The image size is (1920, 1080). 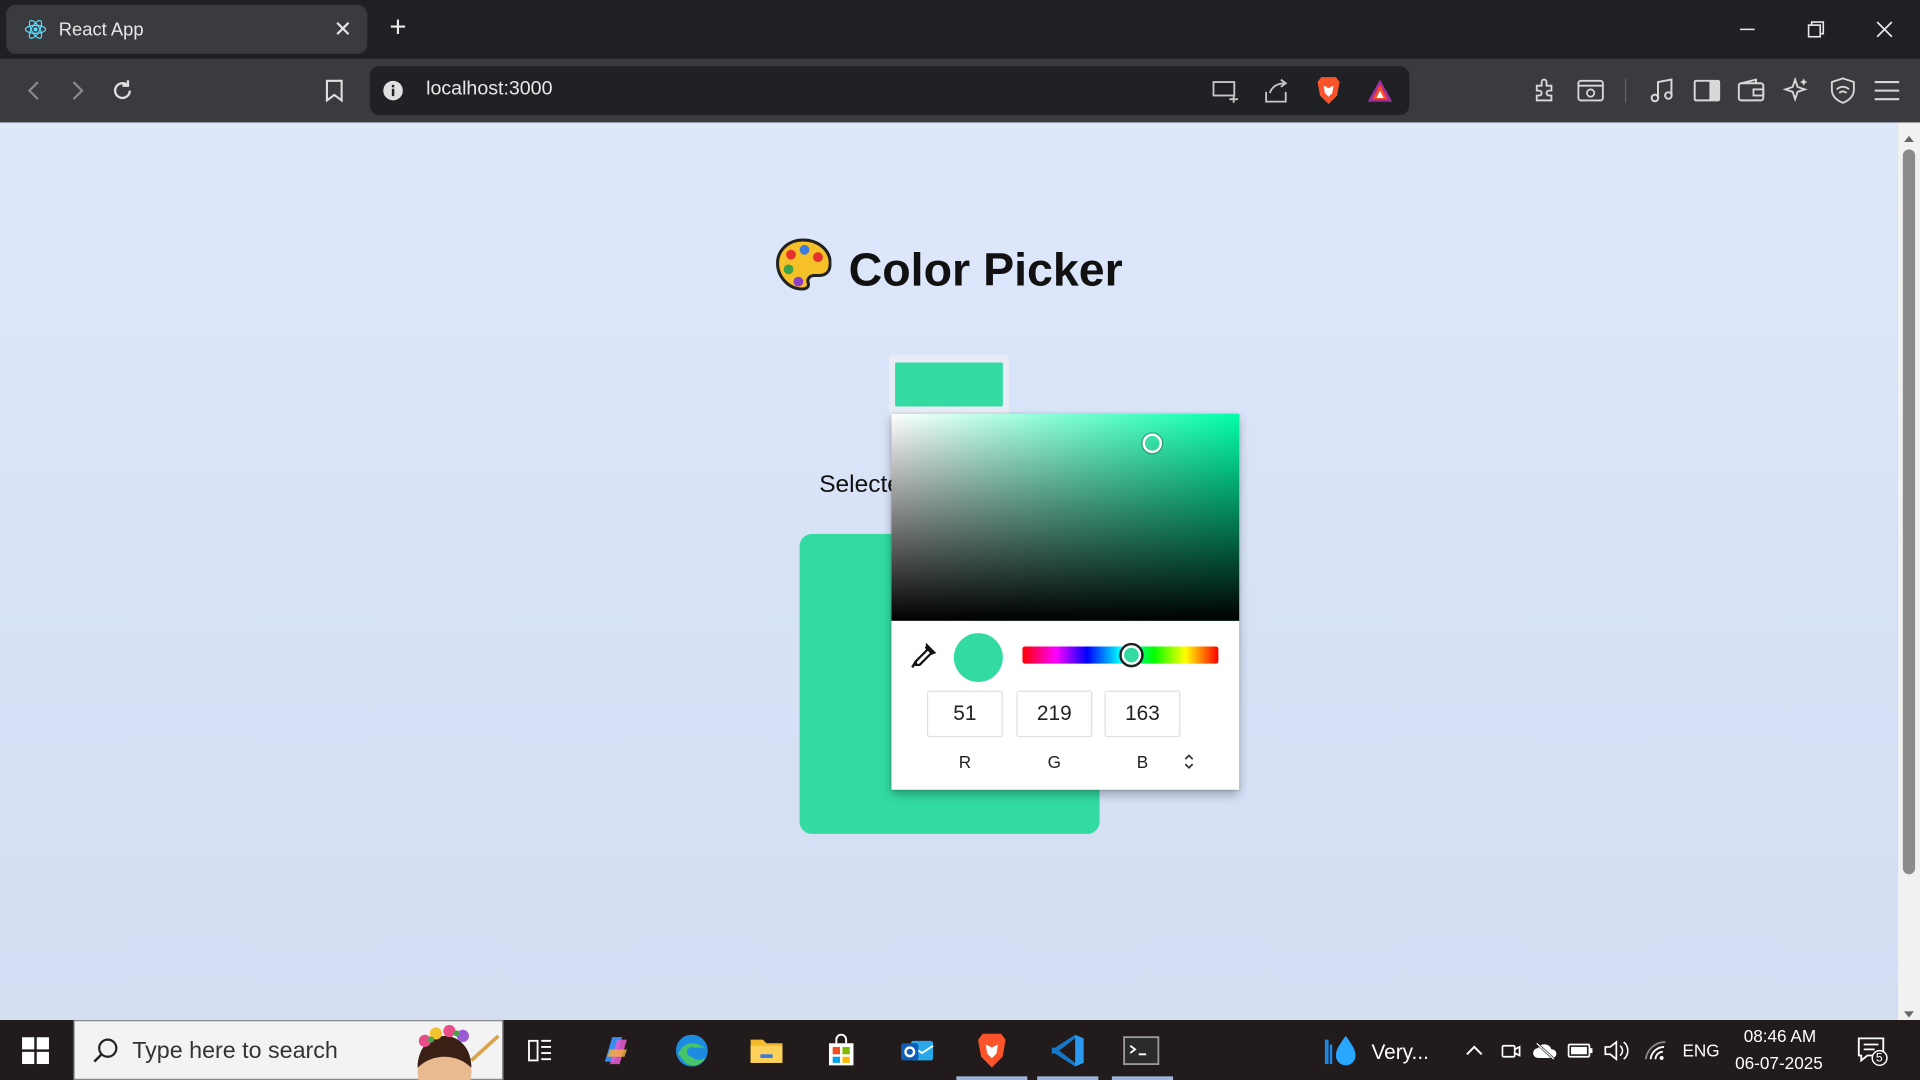 I want to click on new-tab-button: +, so click(x=398, y=29).